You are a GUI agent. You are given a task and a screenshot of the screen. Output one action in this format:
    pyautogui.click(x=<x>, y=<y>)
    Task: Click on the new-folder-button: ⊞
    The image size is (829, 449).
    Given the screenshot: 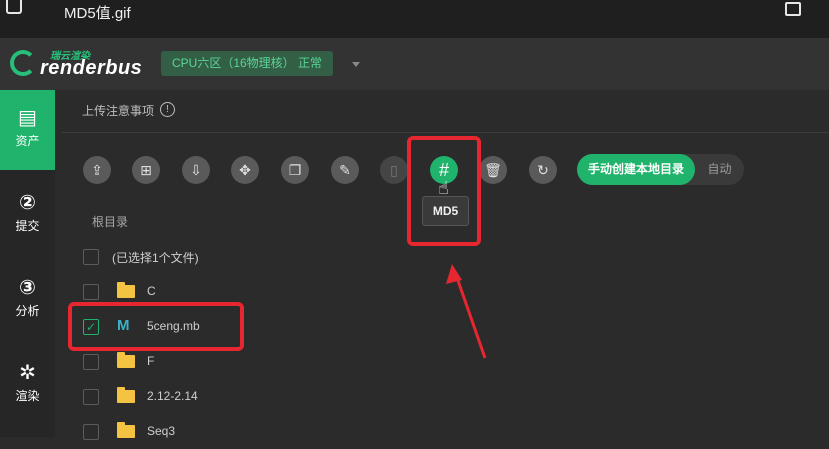 What is the action you would take?
    pyautogui.click(x=146, y=170)
    